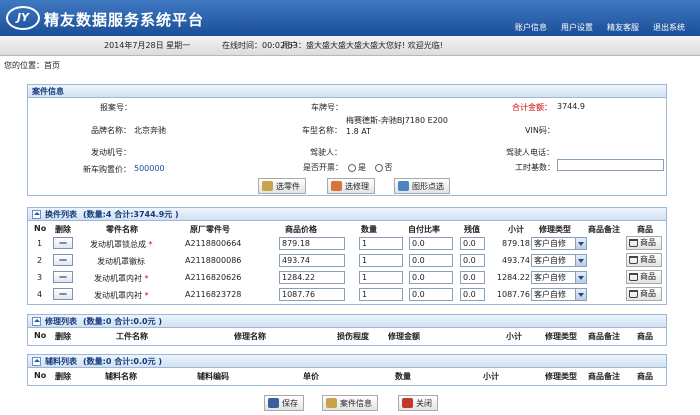  What do you see at coordinates (347, 214) in the screenshot?
I see `parts-list-header: 换件列表 (数量:4 合计:3744.9元 )` at bounding box center [347, 214].